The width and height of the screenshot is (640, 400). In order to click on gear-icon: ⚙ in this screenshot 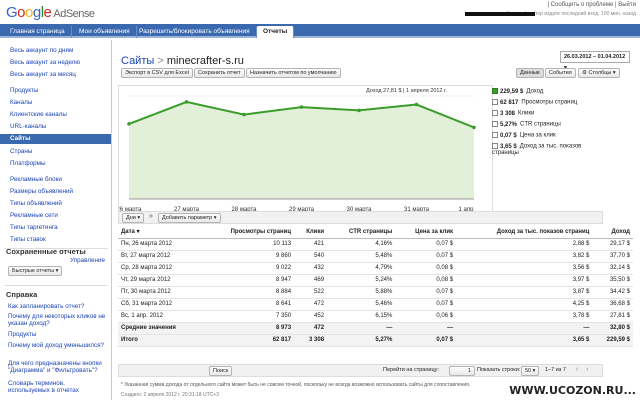, I will do `click(584, 73)`.